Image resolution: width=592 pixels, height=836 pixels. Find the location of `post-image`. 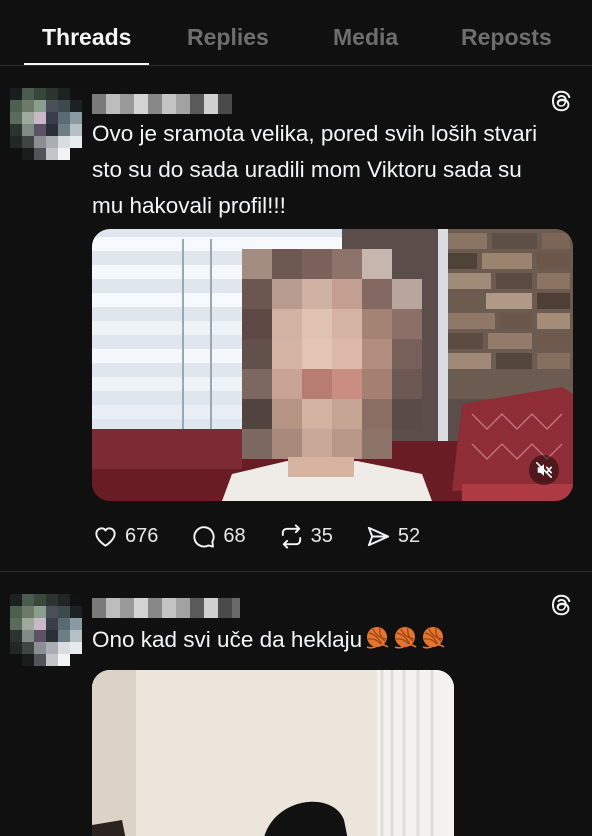

post-image is located at coordinates (273, 753).